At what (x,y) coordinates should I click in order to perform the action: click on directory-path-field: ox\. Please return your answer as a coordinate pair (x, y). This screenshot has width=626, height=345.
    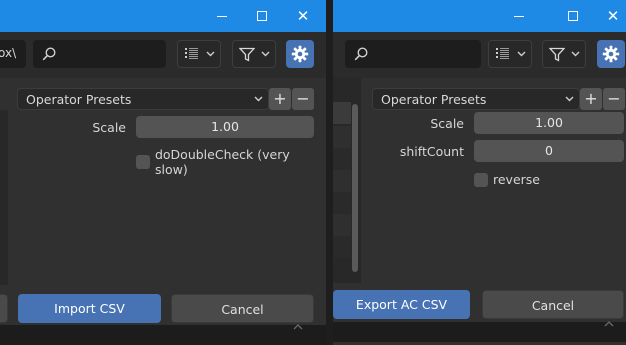
    Looking at the image, I should click on (13, 54).